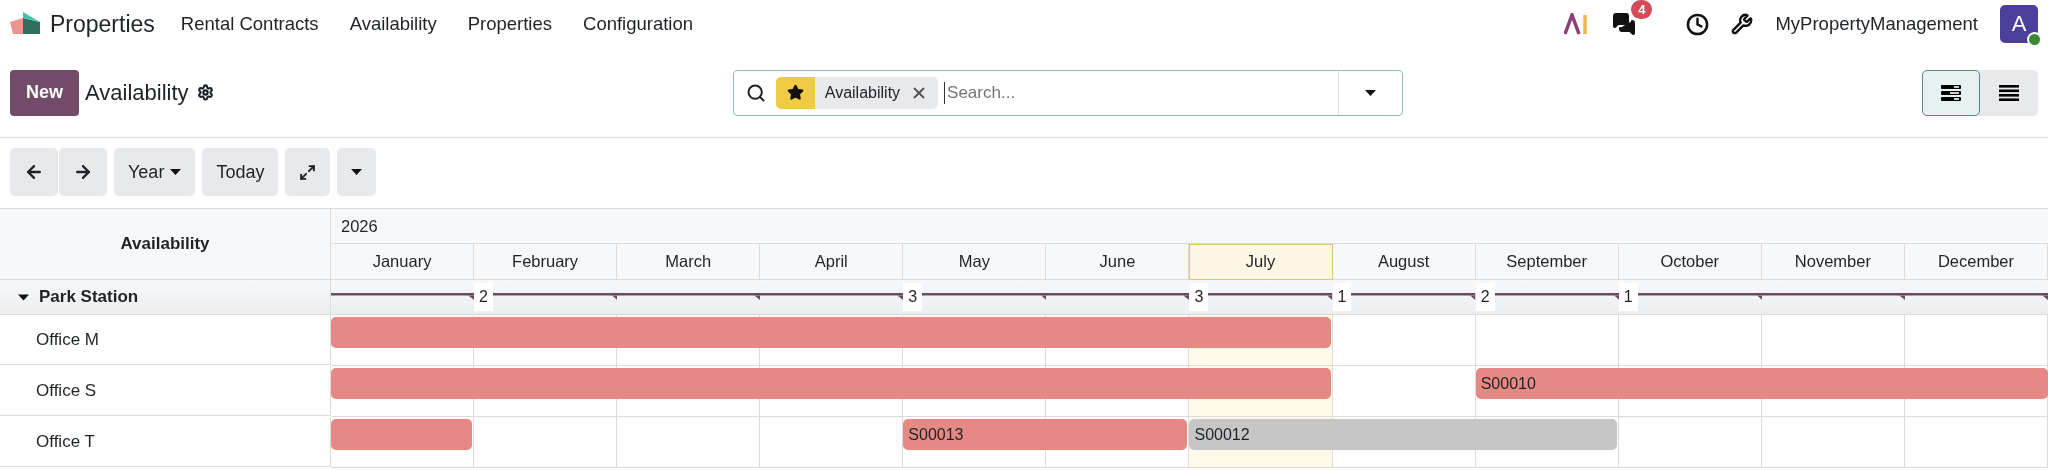 The image size is (2048, 470). Describe the element at coordinates (165, 340) in the screenshot. I see `row-label: Office M` at that location.